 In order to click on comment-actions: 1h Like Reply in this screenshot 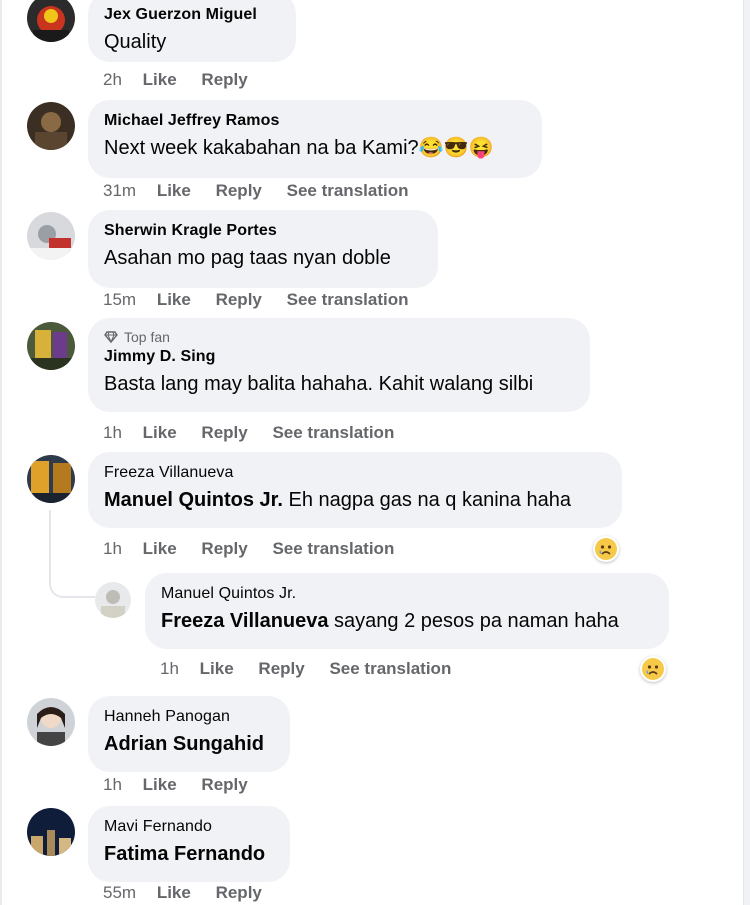, I will do `click(185, 785)`.